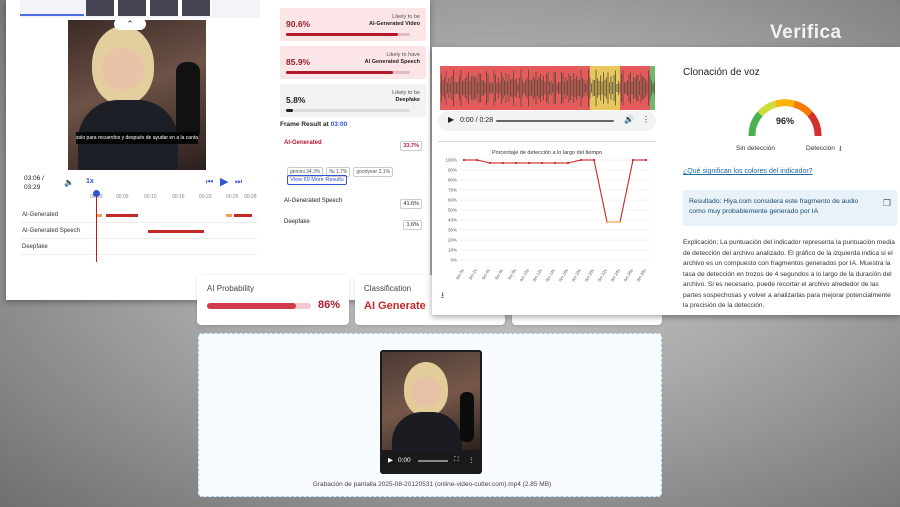 The width and height of the screenshot is (900, 507). What do you see at coordinates (404, 460) in the screenshot?
I see `video-time: 0:00` at bounding box center [404, 460].